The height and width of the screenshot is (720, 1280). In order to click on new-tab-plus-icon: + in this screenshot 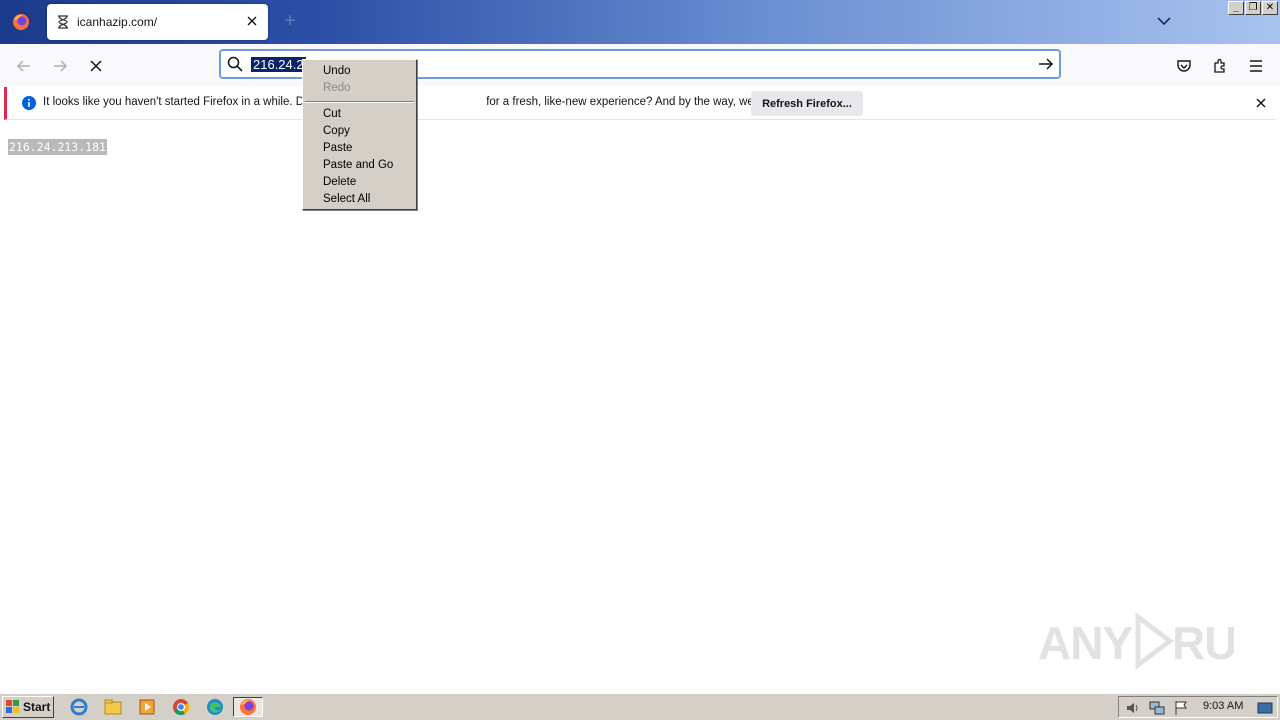, I will do `click(290, 21)`.